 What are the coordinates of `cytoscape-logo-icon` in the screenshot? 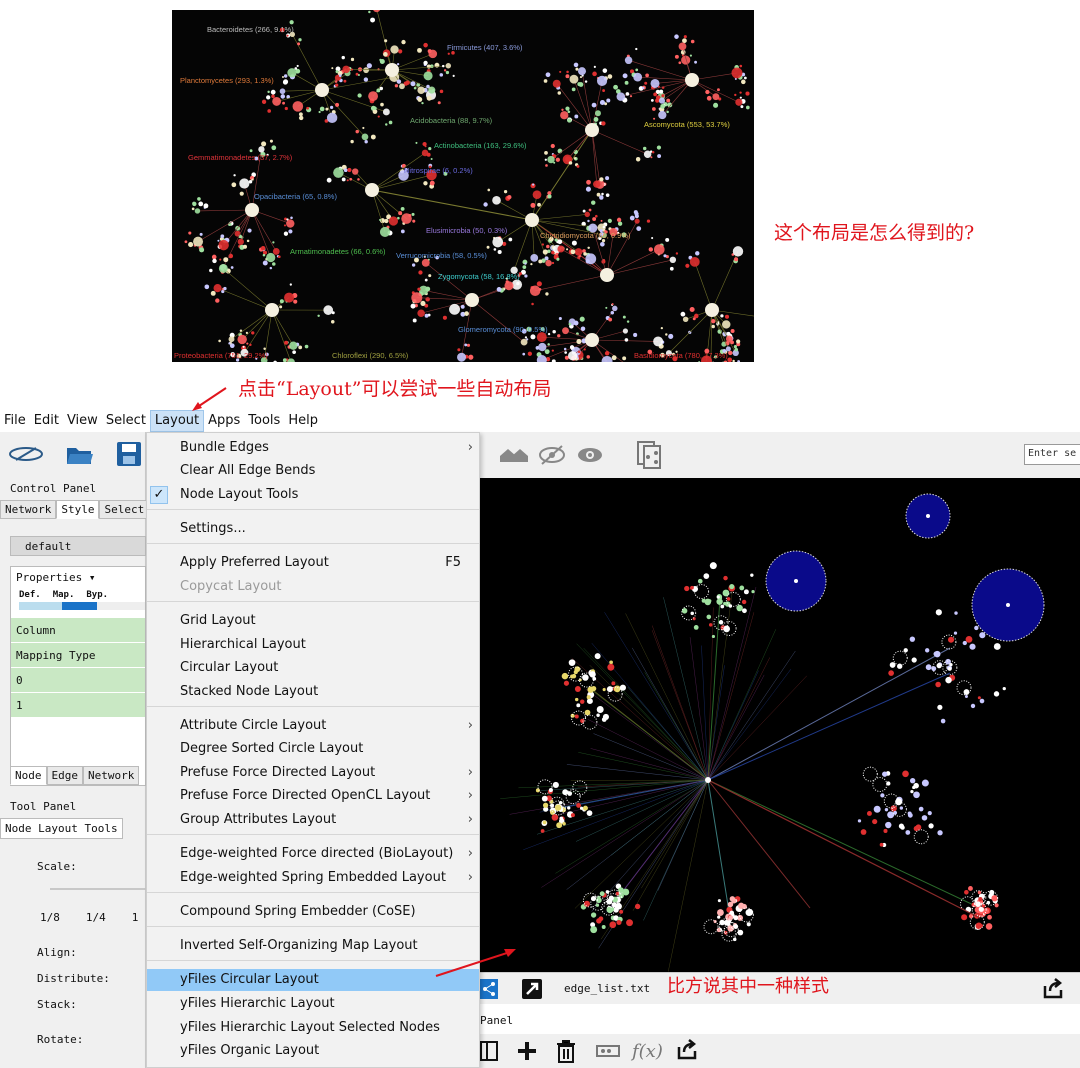 It's located at (26, 454).